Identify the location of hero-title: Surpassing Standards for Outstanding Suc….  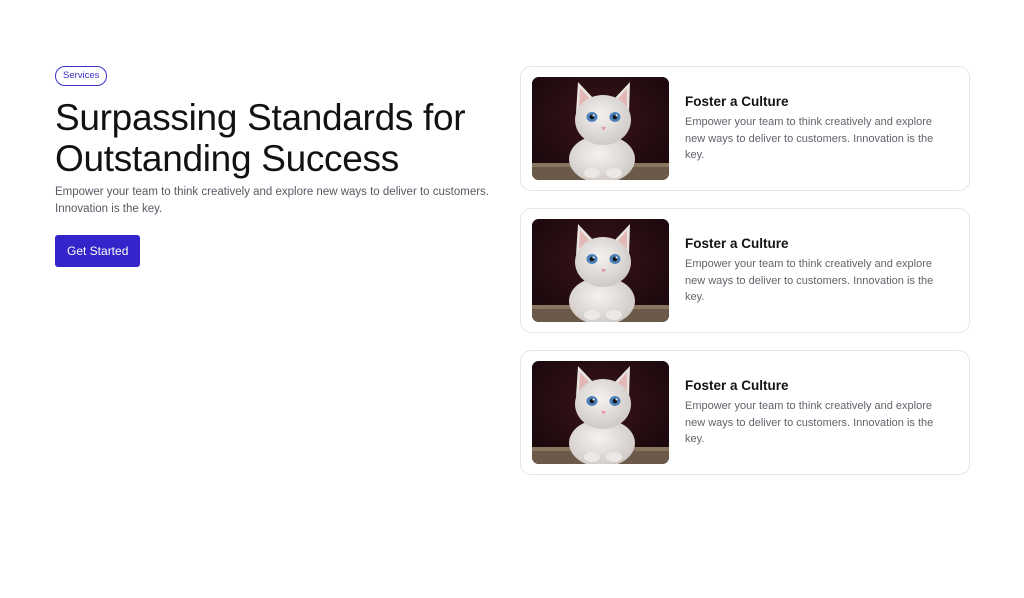
(277, 138).